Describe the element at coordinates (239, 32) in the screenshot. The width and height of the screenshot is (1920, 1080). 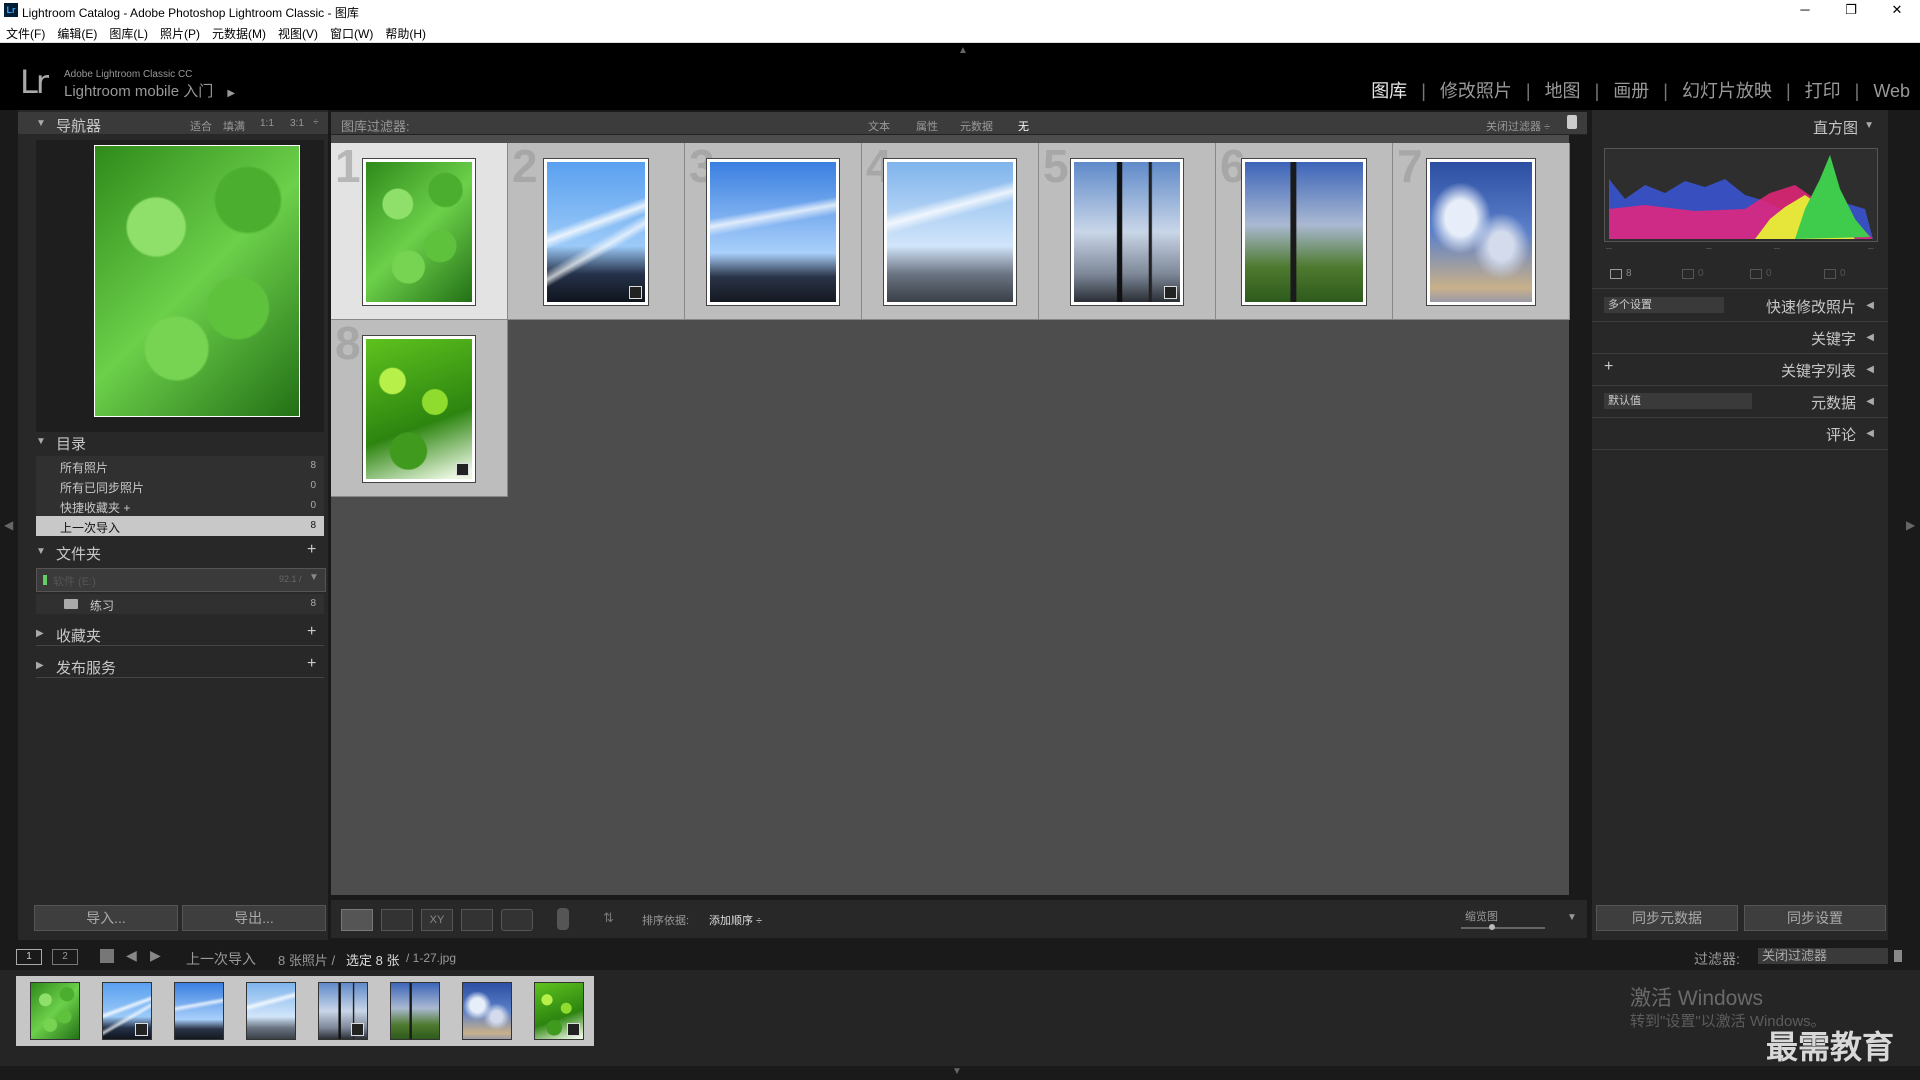
I see `menu-metadata: 元数据(M)` at that location.